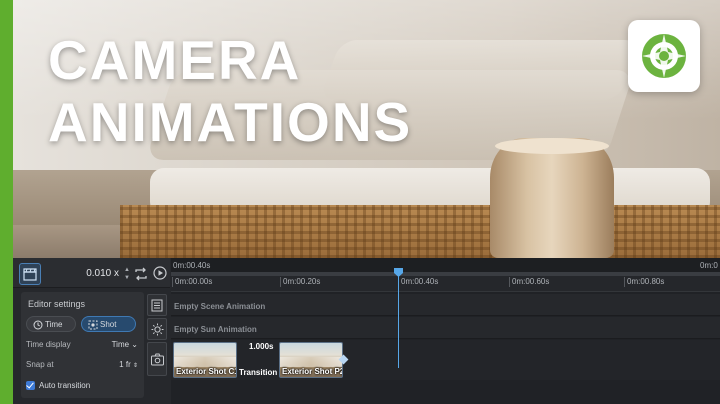 This screenshot has width=720, height=404. I want to click on sun-icon, so click(157, 329).